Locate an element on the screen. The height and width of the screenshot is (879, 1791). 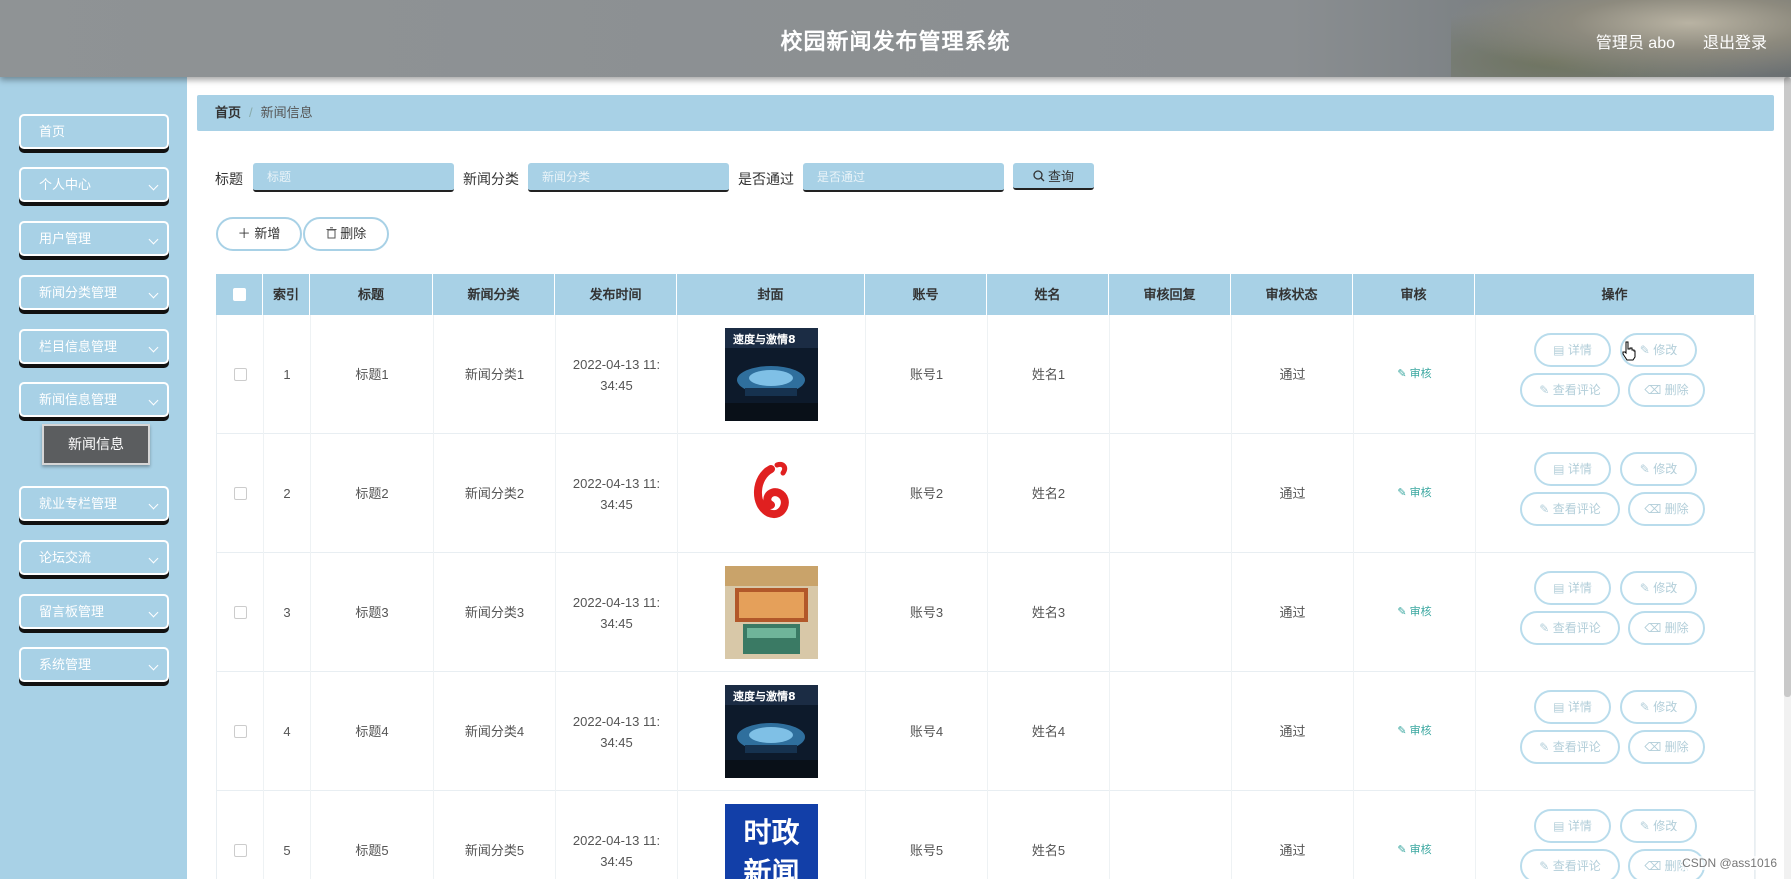
menu-user-management: 用户管理 is located at coordinates (94, 238).